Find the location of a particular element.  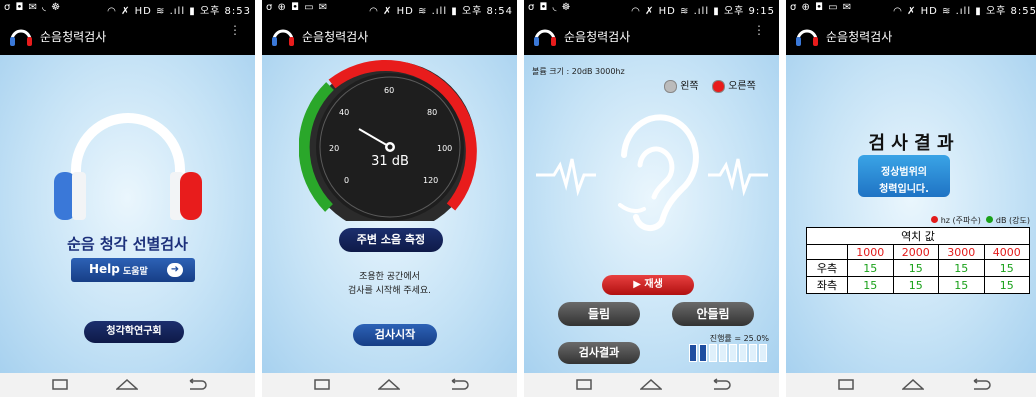

arrow-right-icon: ➜ is located at coordinates (175, 270).